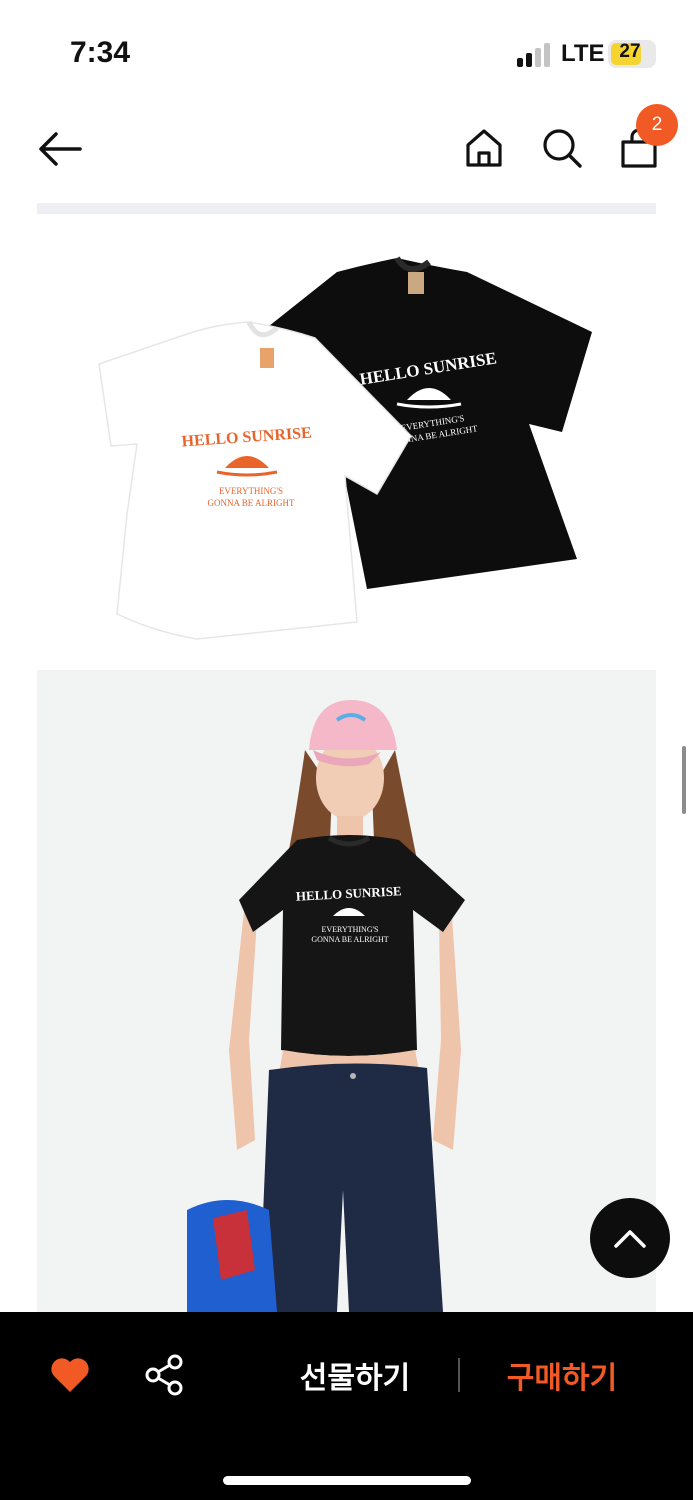  I want to click on black-tshirt, so click(352, 945).